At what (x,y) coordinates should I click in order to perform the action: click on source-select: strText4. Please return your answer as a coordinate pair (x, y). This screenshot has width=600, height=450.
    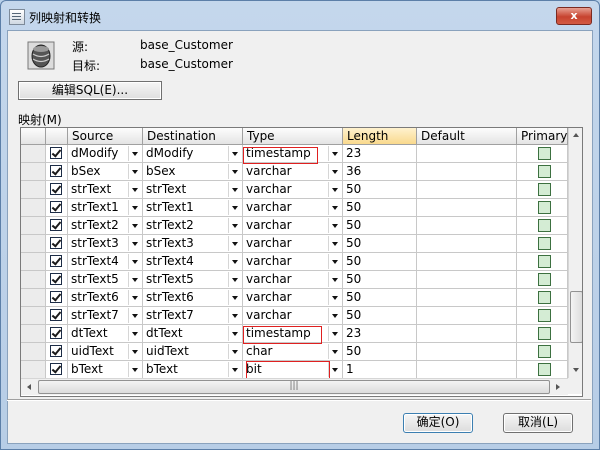
    Looking at the image, I should click on (105, 262).